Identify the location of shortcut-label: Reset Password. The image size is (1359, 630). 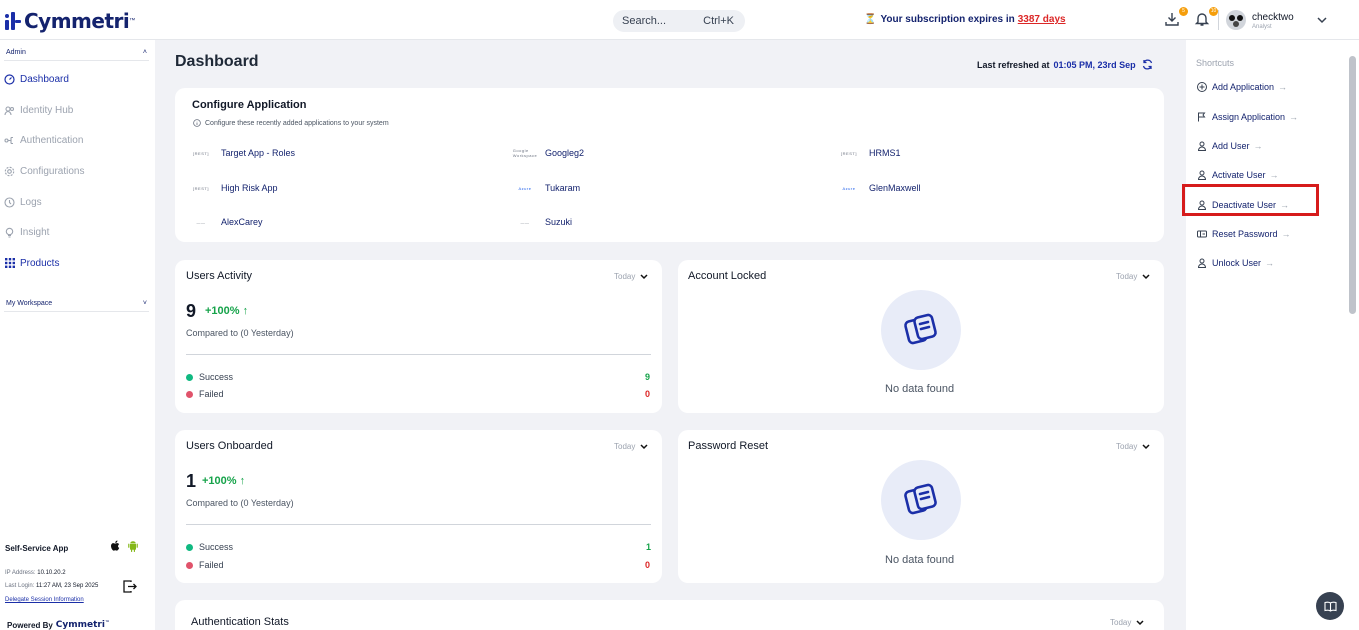
(1245, 234).